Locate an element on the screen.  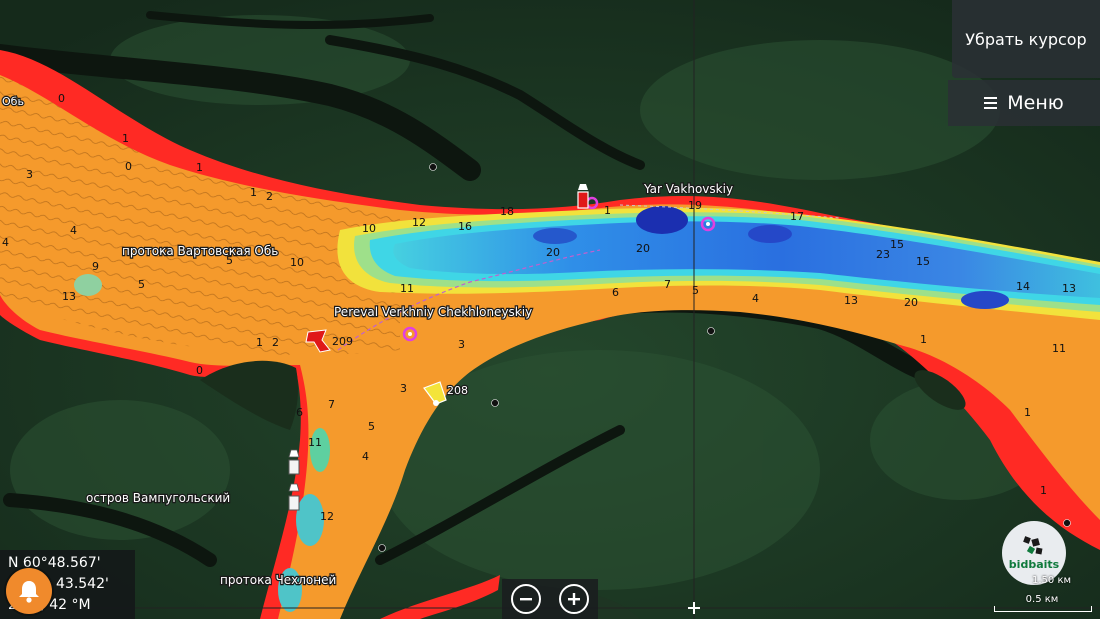
minus-icon is located at coordinates (526, 599).